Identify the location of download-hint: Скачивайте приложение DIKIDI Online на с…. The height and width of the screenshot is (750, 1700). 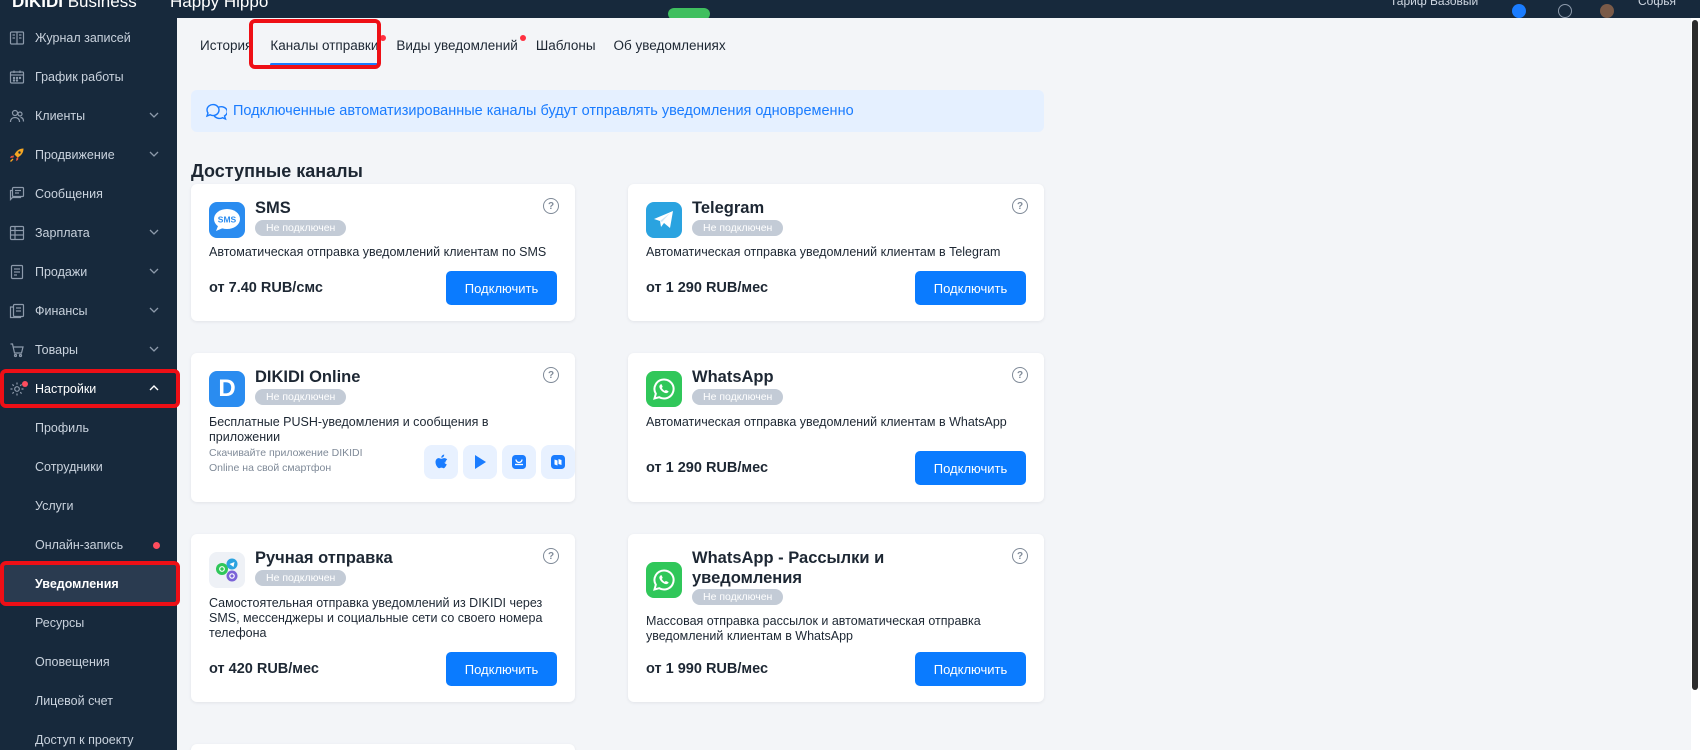
(286, 460).